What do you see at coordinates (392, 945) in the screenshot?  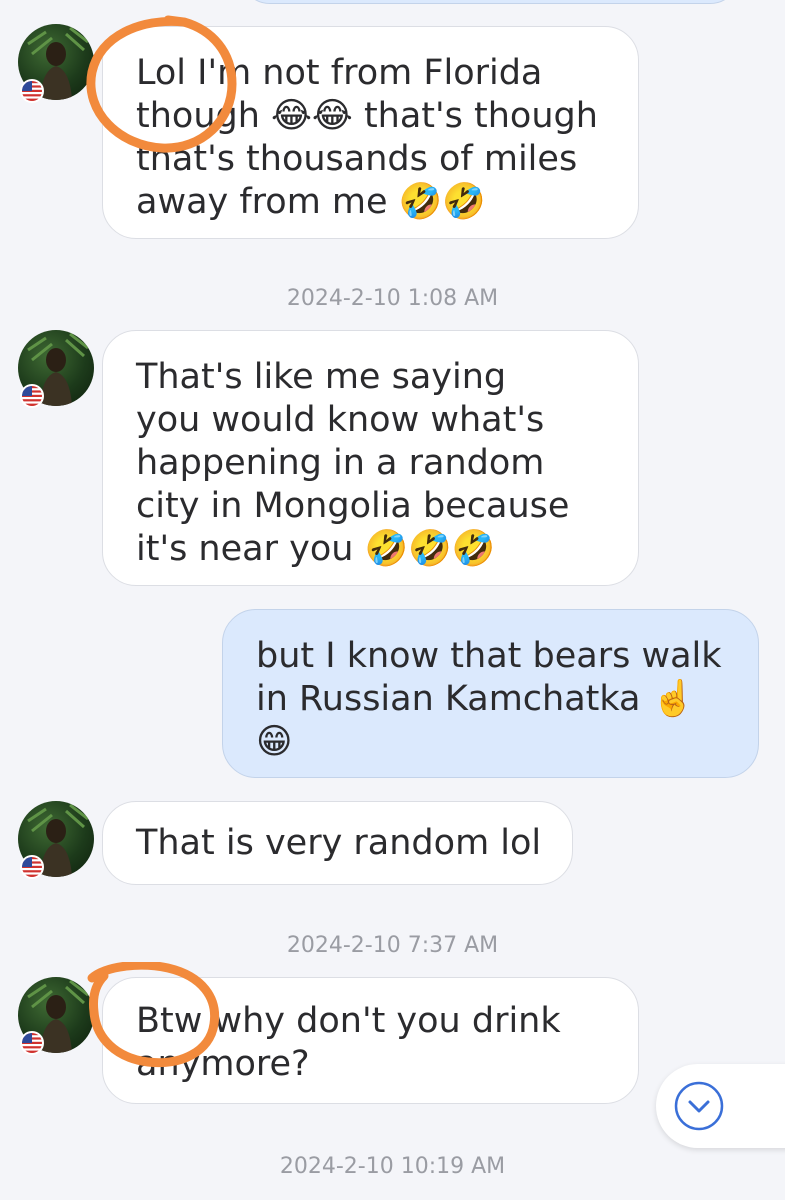 I see `message-timestamp: 2024-2-10 7:37 AM` at bounding box center [392, 945].